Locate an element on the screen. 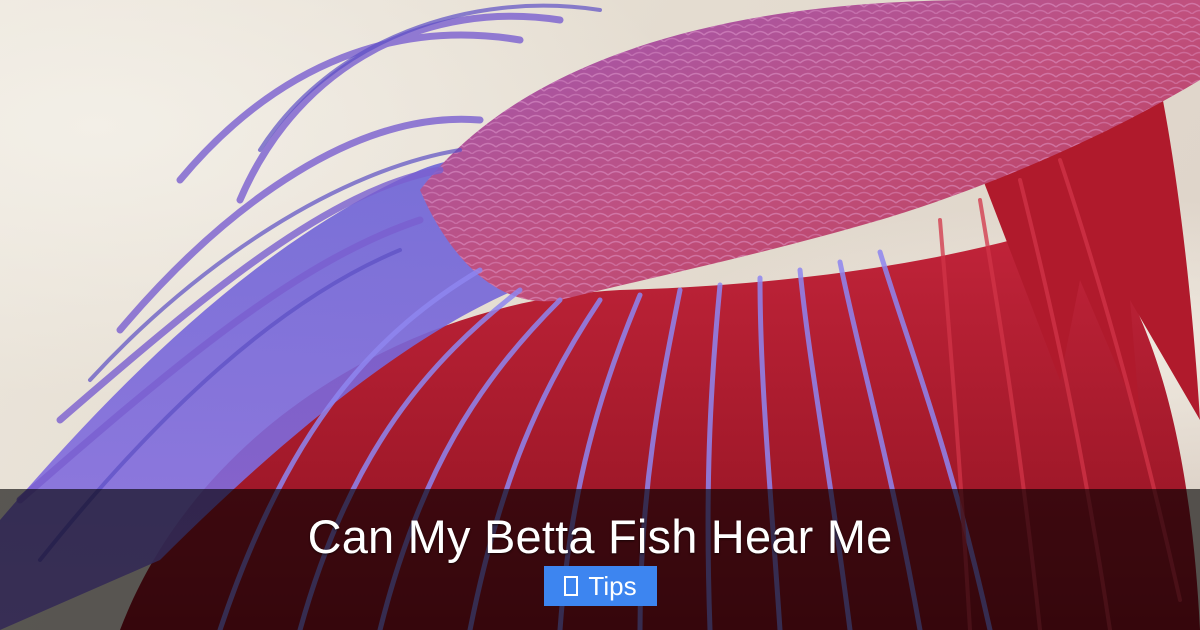 The height and width of the screenshot is (630, 1200). category-badge: Tips is located at coordinates (600, 586).